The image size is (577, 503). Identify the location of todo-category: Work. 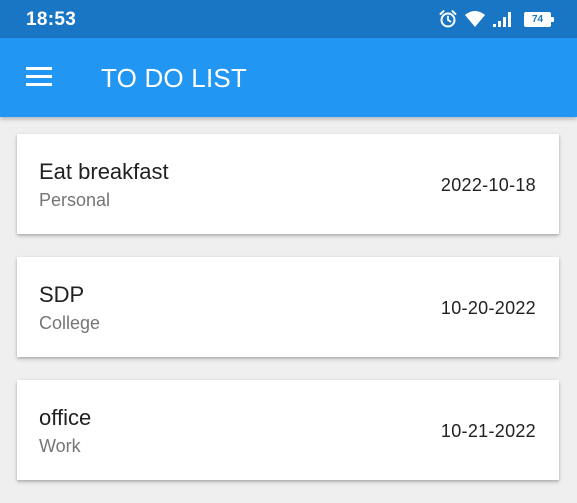
(60, 446).